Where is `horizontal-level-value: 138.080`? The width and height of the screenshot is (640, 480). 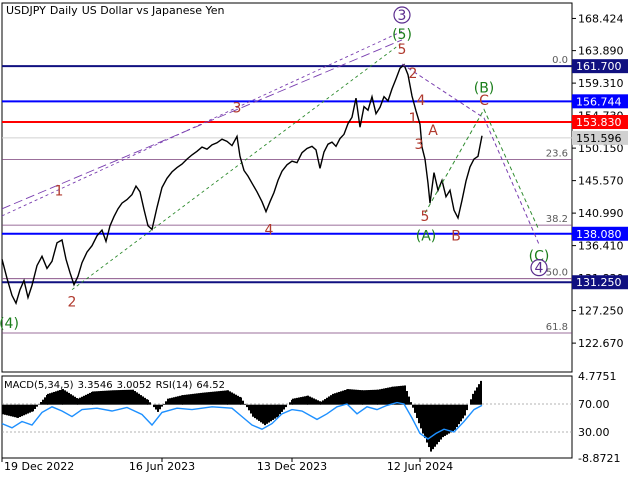
horizontal-level-value: 138.080 is located at coordinates (599, 234).